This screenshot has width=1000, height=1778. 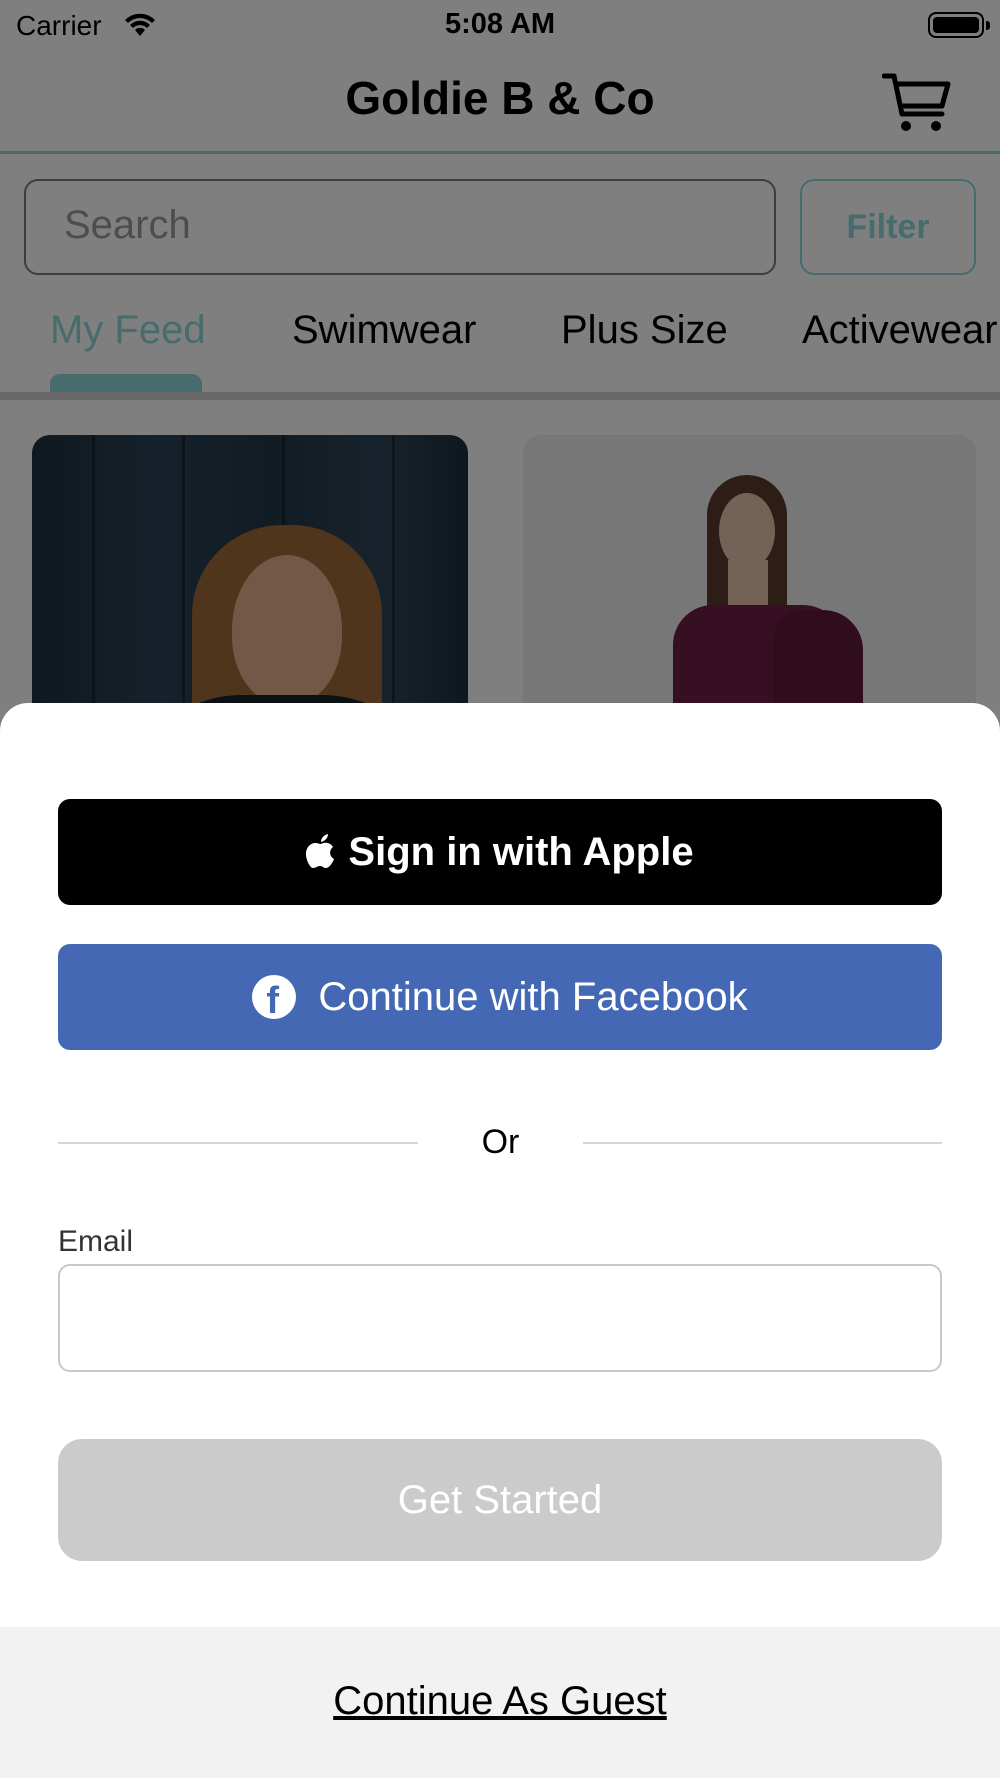 I want to click on guest-bar: Continue As Guest, so click(x=500, y=1702).